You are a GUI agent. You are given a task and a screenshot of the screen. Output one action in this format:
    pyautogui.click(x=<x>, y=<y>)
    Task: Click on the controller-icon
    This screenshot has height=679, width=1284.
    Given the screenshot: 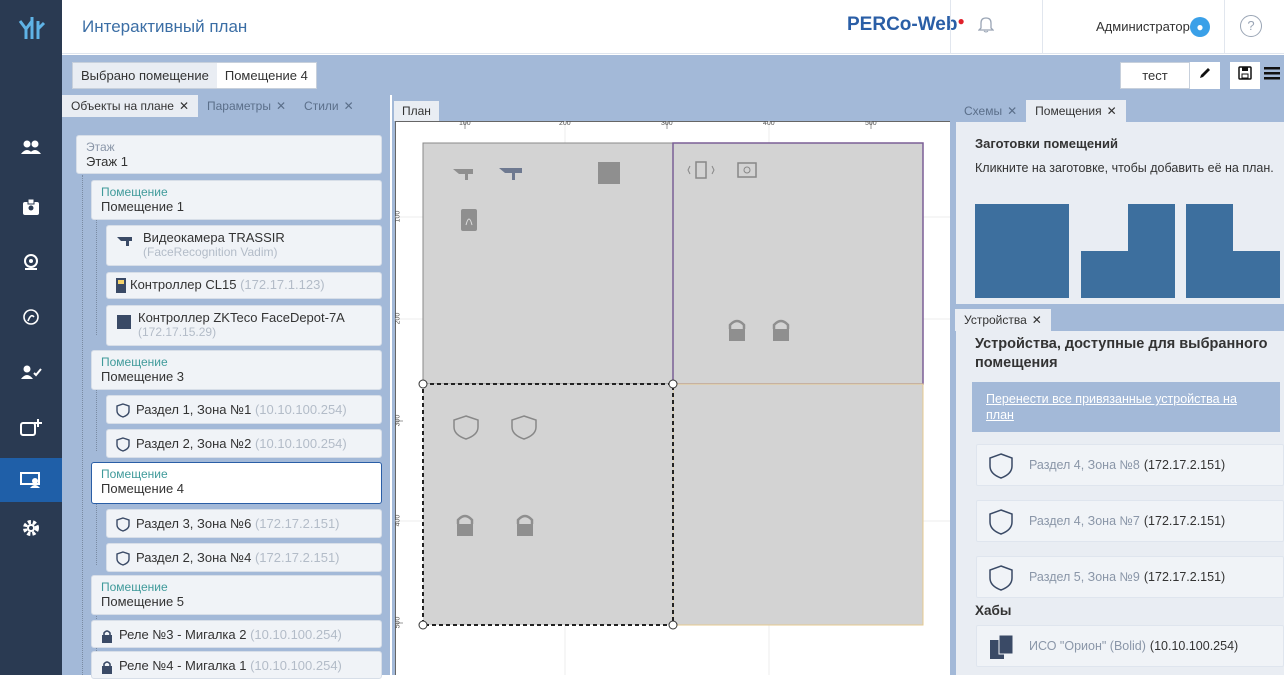 What is the action you would take?
    pyautogui.click(x=121, y=286)
    